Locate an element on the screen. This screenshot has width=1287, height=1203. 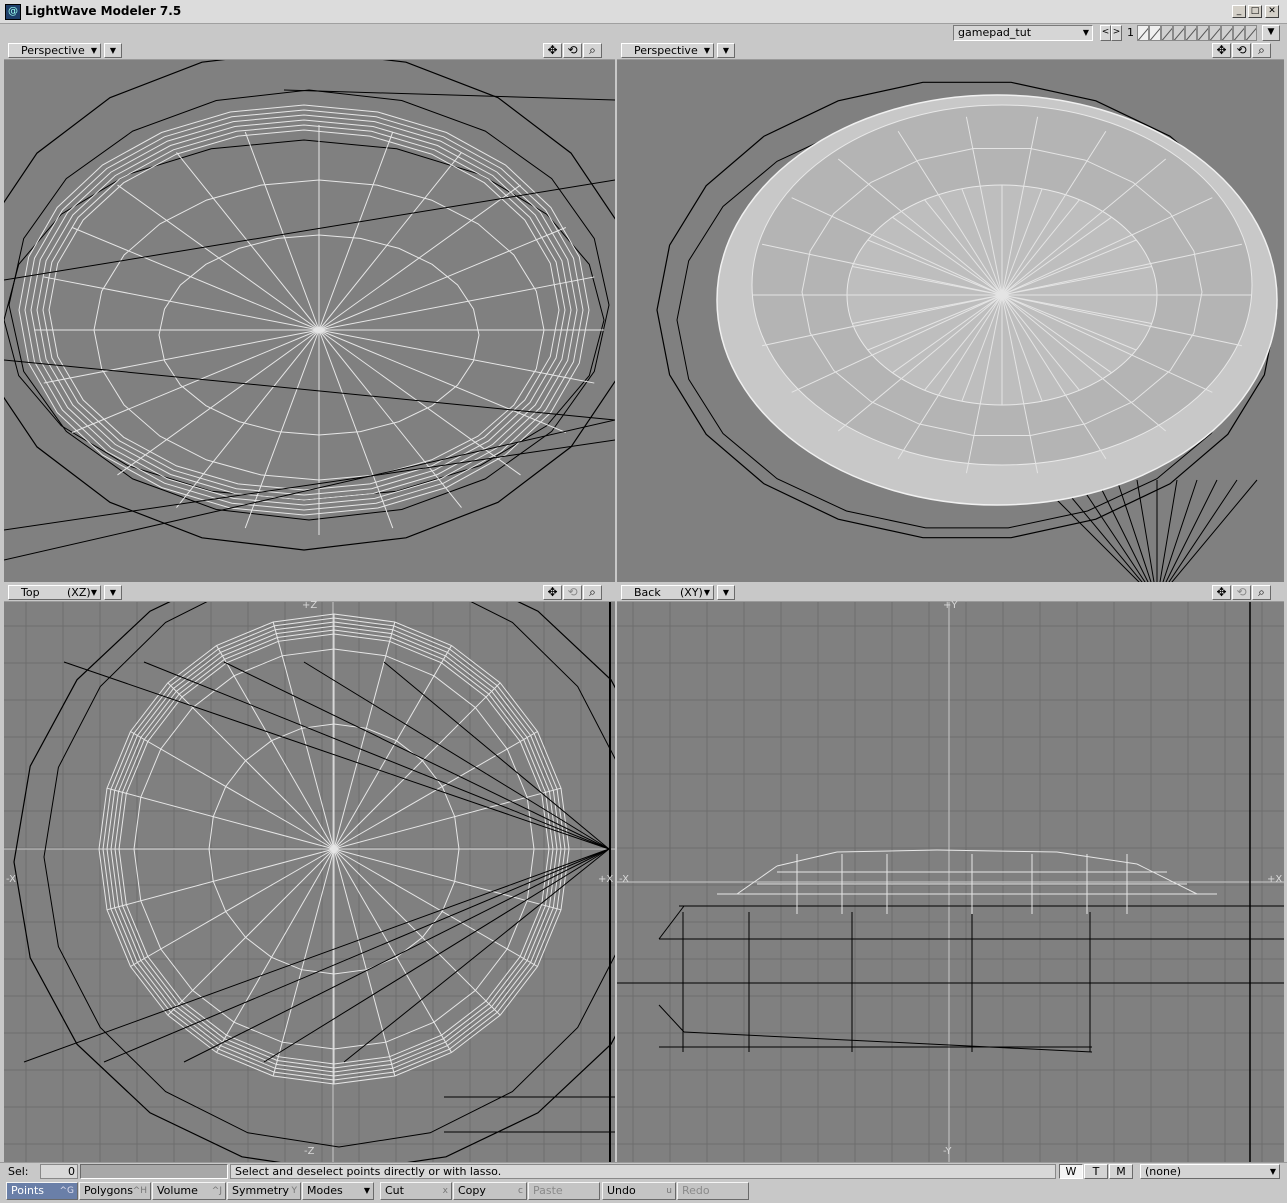
modes-label: Modes is located at coordinates (325, 1190).